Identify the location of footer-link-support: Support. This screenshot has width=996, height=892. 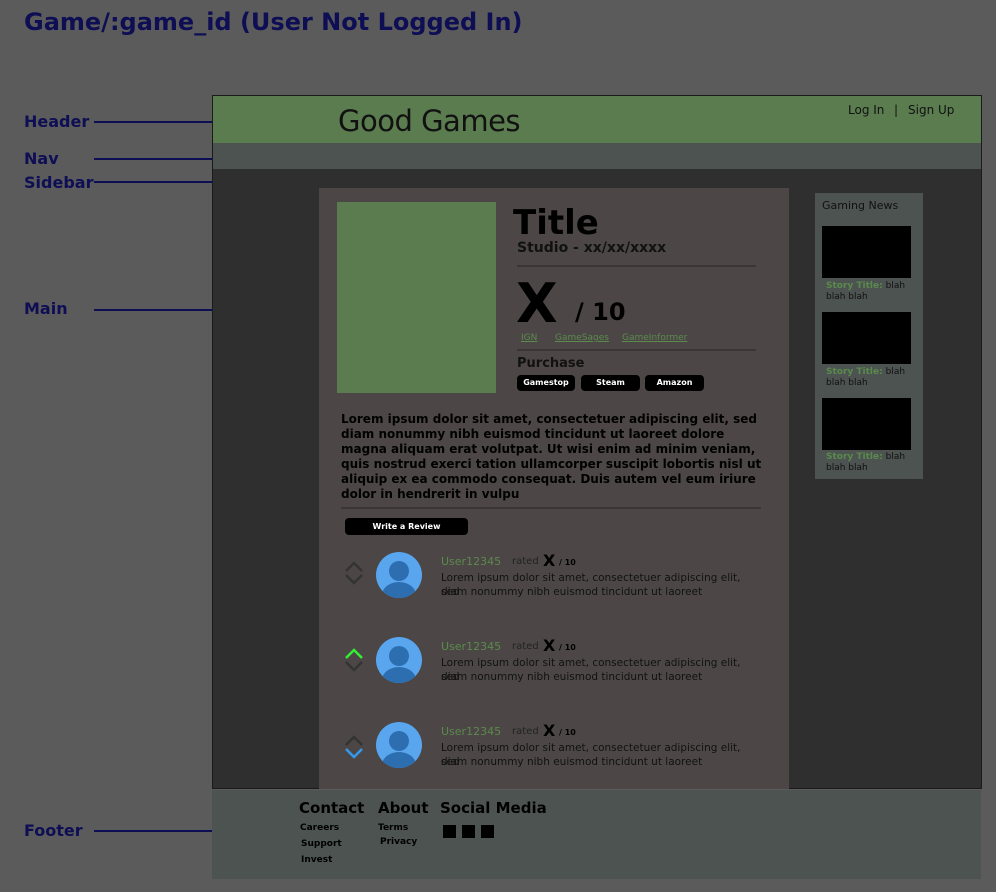
(321, 844).